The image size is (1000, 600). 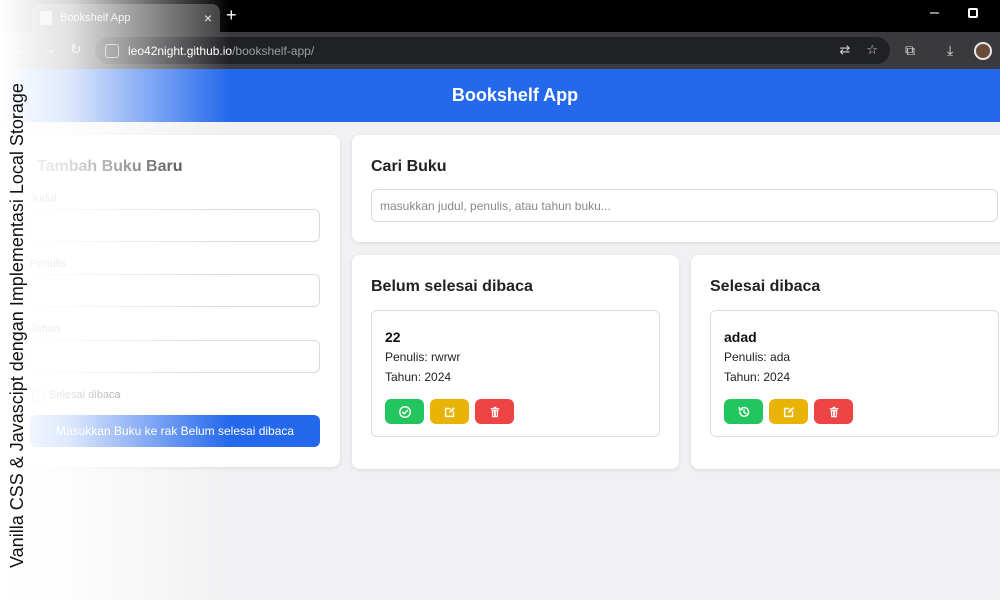 What do you see at coordinates (95, 18) in the screenshot?
I see `tab-title: Bookshelf App` at bounding box center [95, 18].